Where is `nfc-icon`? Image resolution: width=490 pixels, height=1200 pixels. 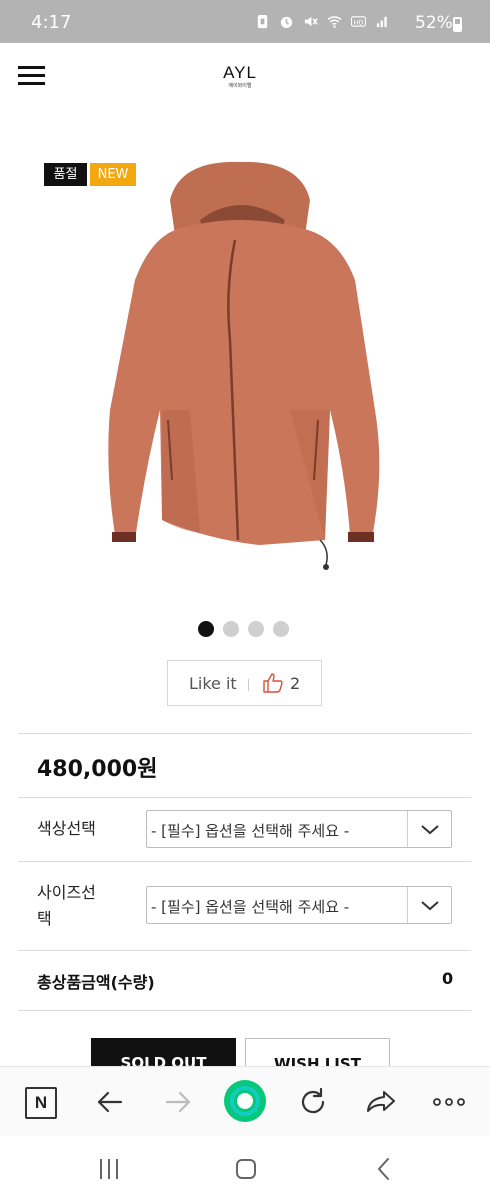
nfc-icon is located at coordinates (262, 21).